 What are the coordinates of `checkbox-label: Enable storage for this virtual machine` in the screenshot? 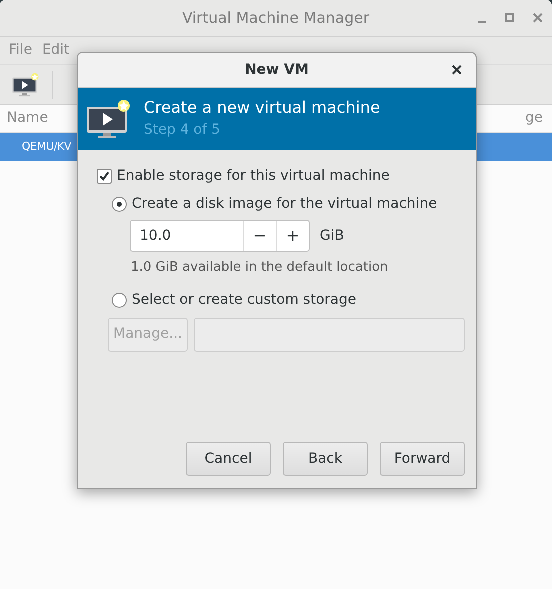 It's located at (253, 176).